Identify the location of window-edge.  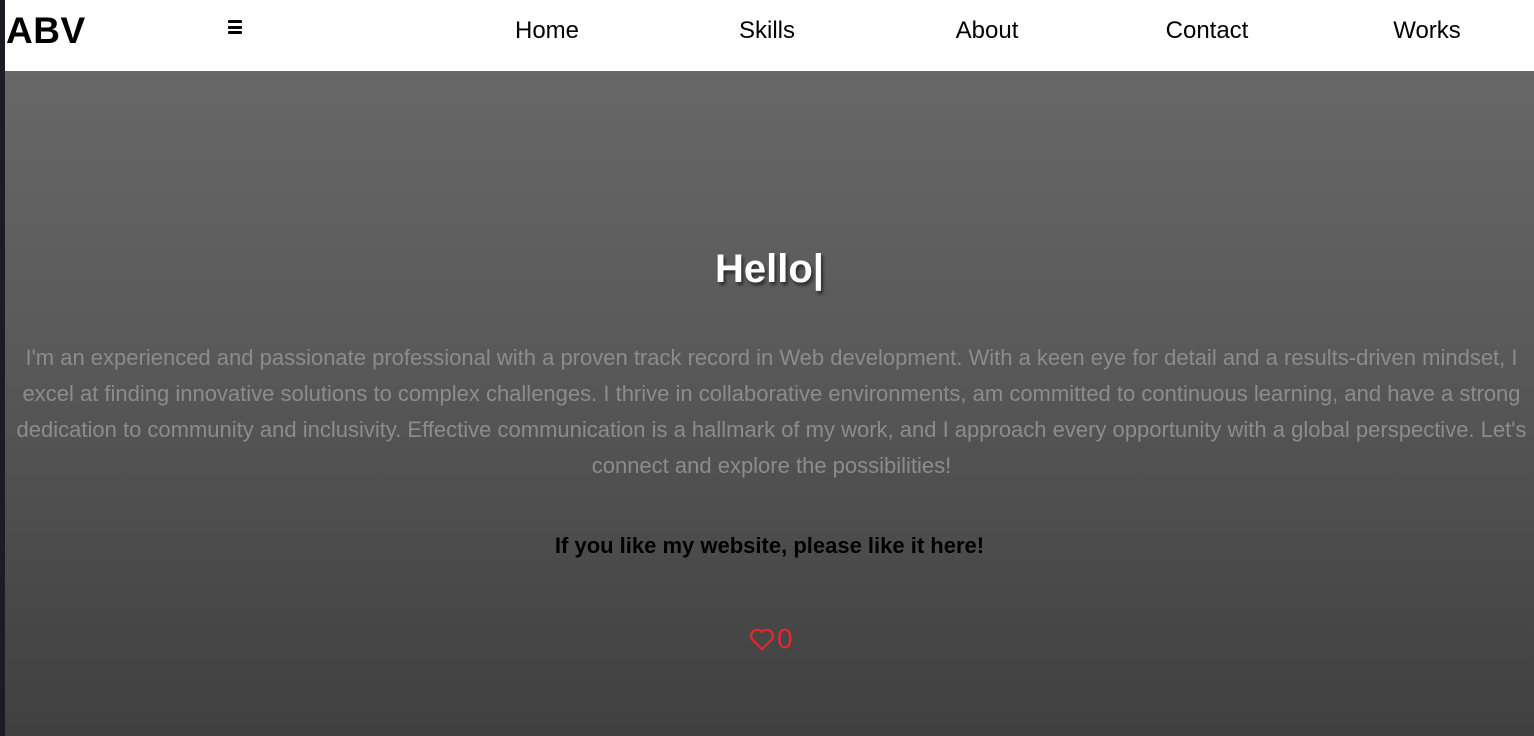
(2, 368).